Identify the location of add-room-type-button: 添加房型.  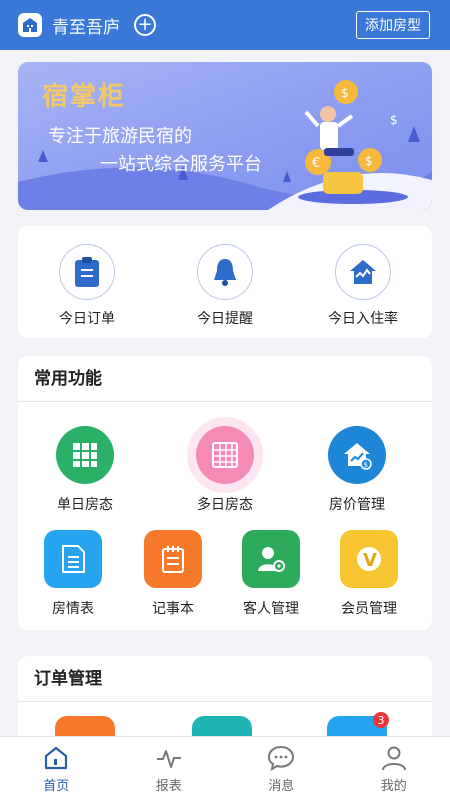
(393, 25).